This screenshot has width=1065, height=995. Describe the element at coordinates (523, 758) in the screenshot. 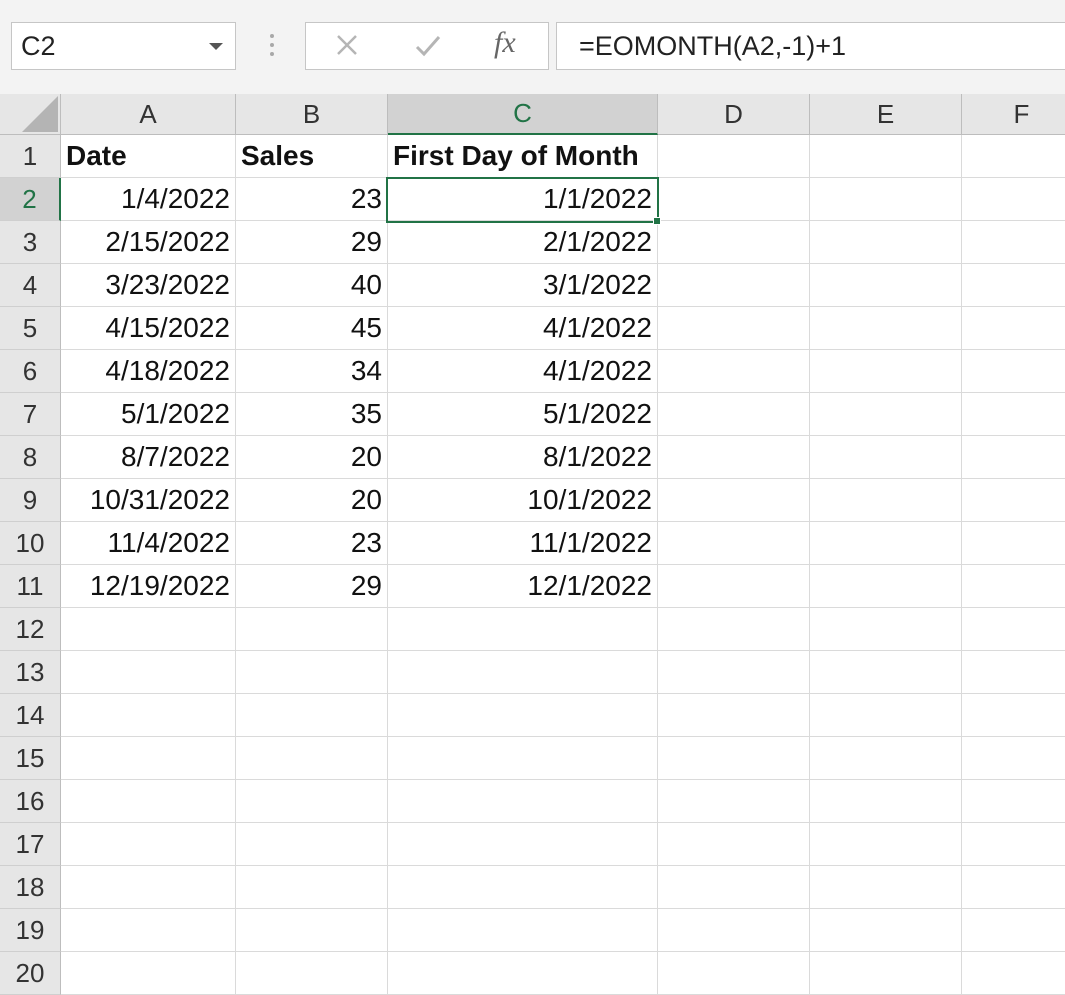

I see `cell-c15` at that location.